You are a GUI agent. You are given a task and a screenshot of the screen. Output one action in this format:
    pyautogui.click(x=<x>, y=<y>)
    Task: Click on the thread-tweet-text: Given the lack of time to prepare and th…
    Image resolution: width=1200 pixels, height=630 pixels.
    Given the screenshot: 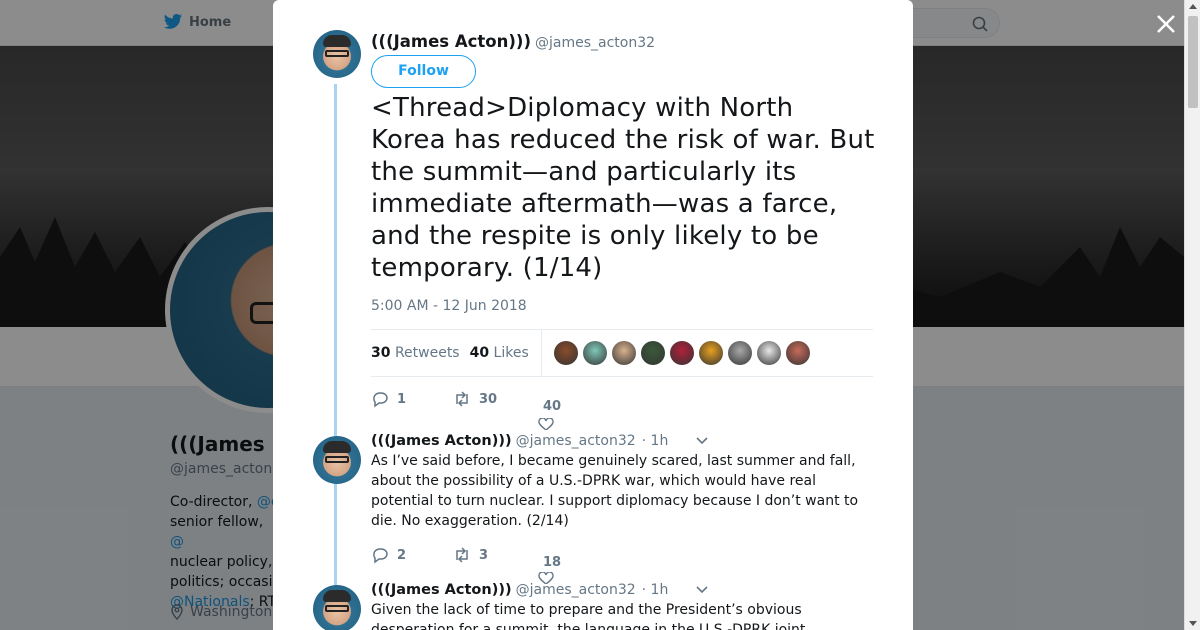 What is the action you would take?
    pyautogui.click(x=588, y=616)
    